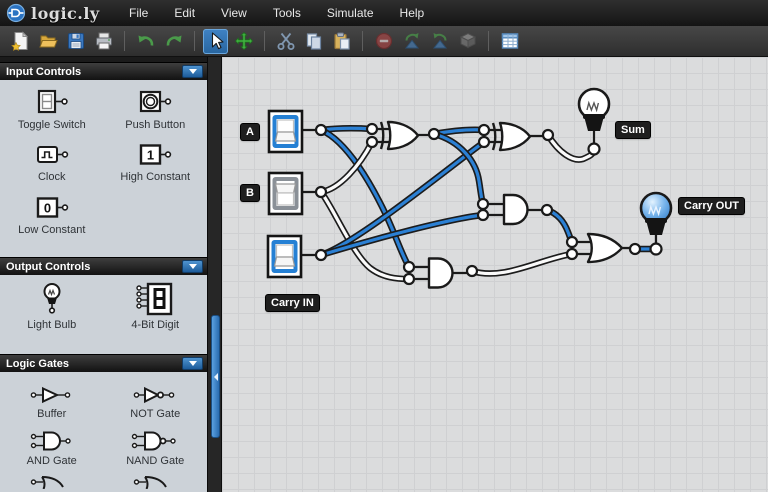  I want to click on menu-simulate: Simulate, so click(350, 13).